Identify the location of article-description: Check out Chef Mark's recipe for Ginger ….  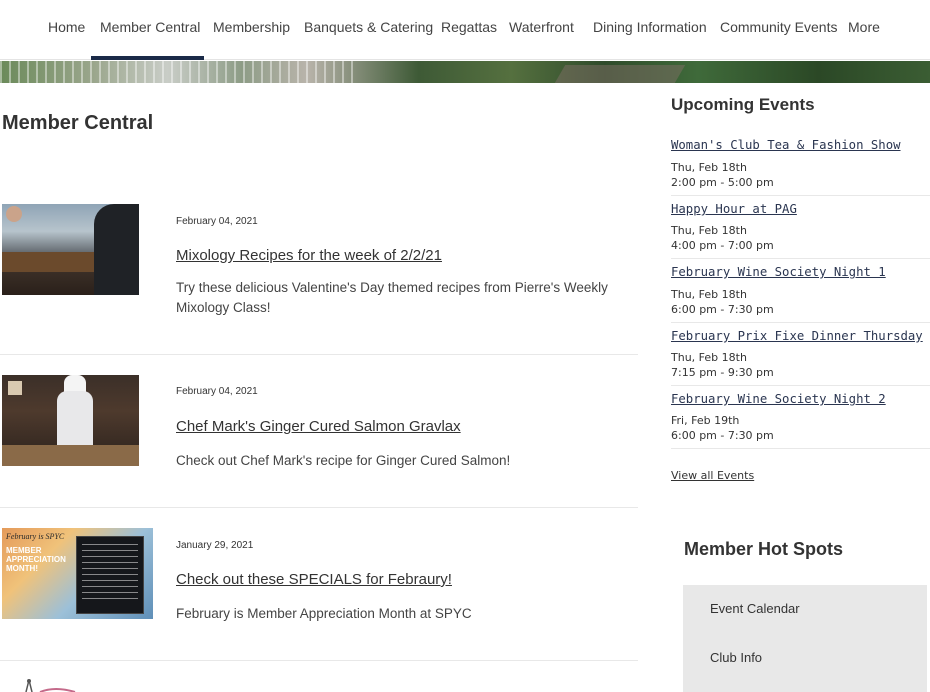
(343, 460).